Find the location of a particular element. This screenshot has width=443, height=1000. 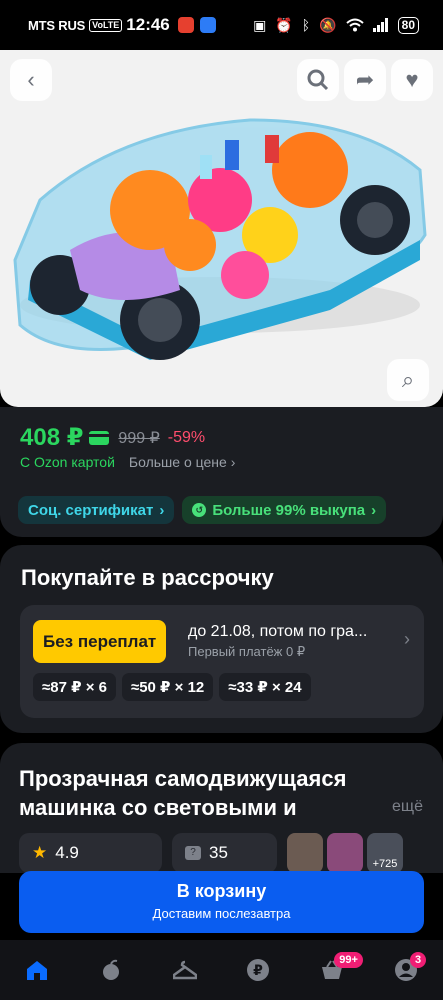

favorite-button: ♥ is located at coordinates (412, 80).